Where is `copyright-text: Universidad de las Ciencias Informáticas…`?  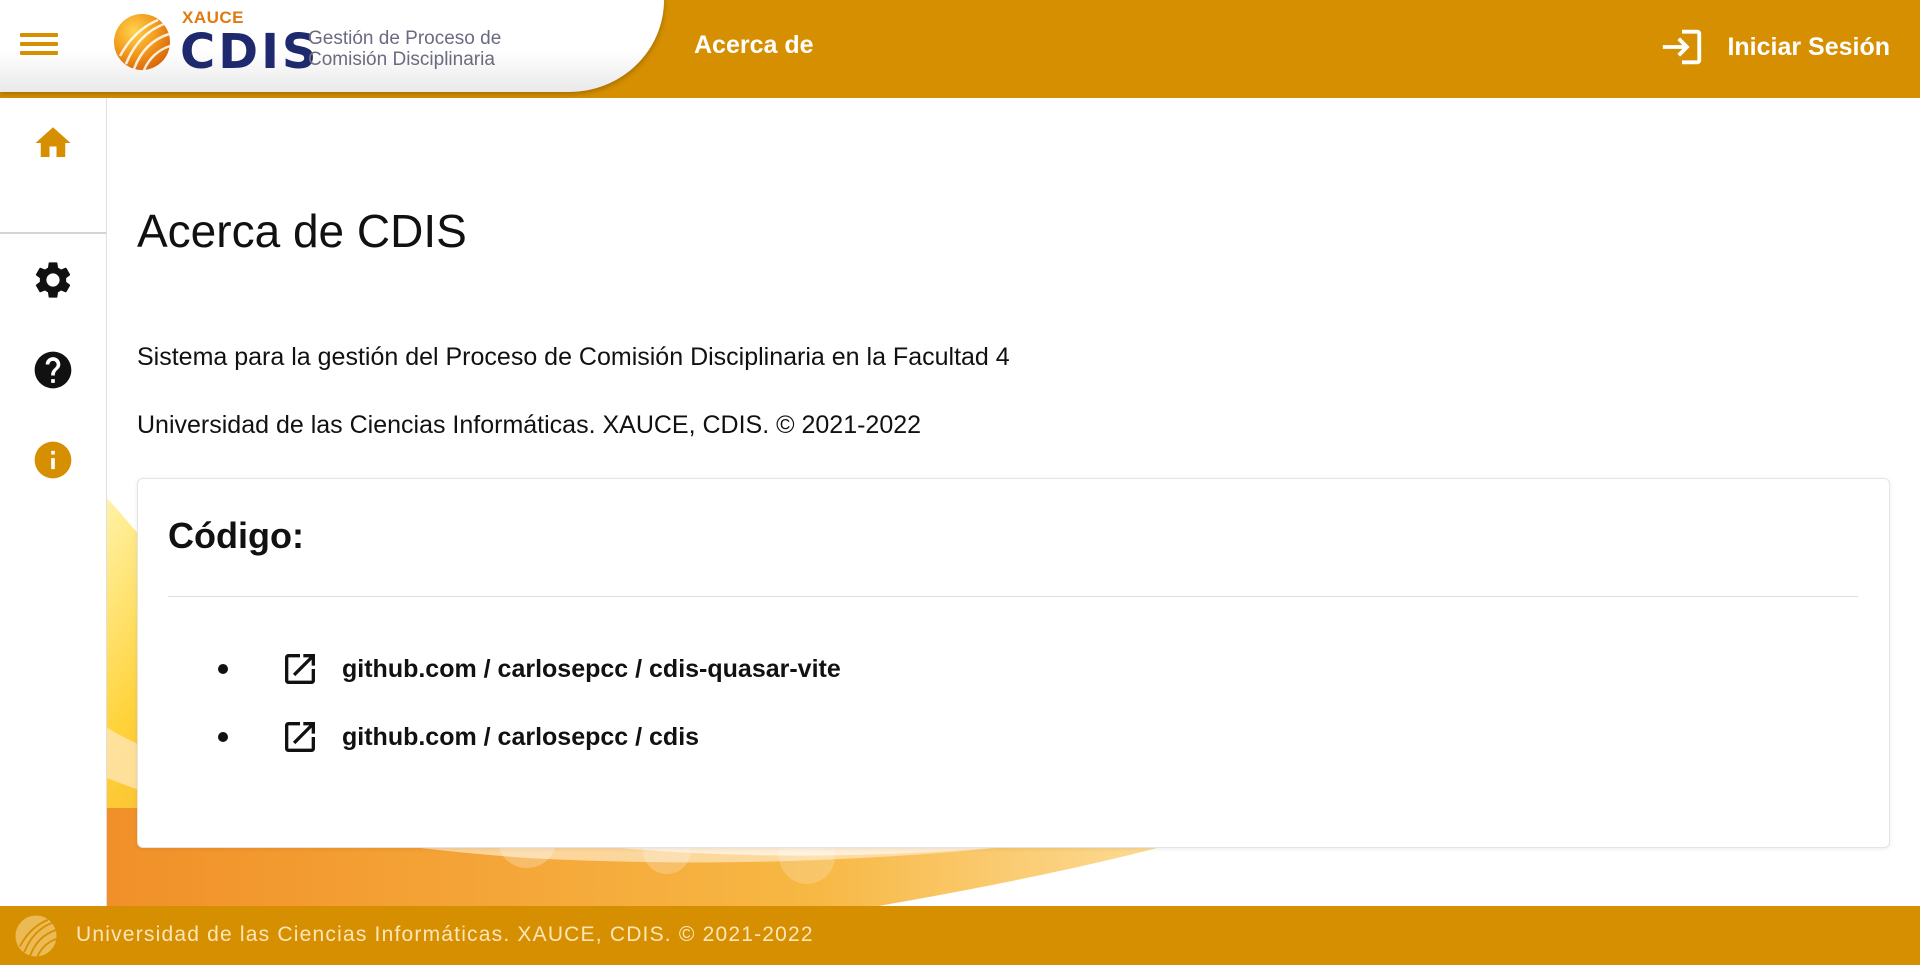
copyright-text: Universidad de las Ciencias Informáticas… is located at coordinates (529, 425).